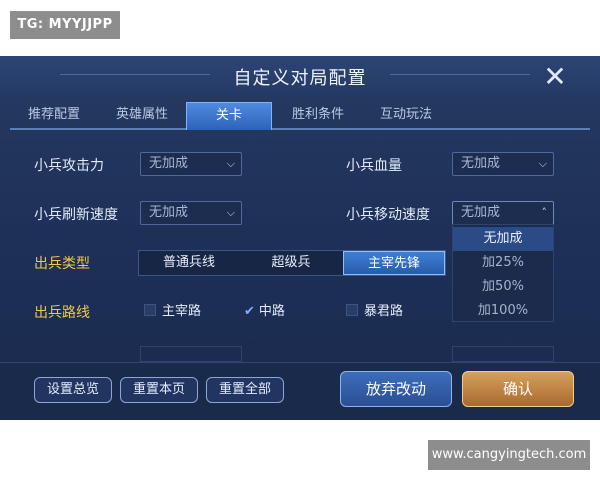 Image resolution: width=600 pixels, height=480 pixels. I want to click on reset-all-button: 重置全部, so click(245, 390).